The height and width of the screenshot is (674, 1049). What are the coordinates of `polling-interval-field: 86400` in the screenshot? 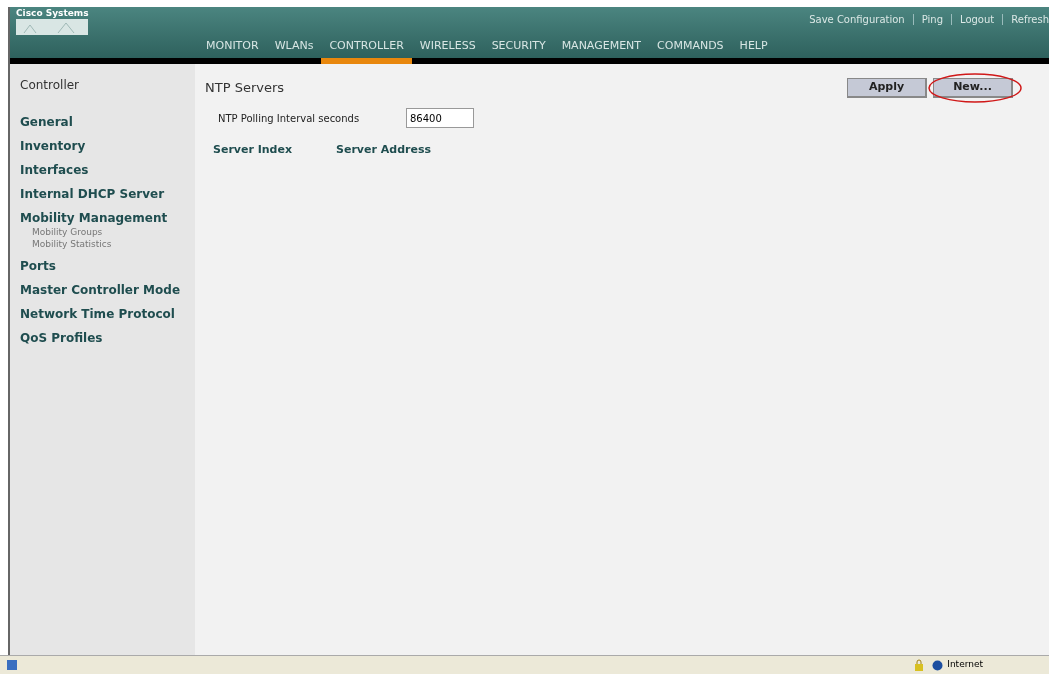 It's located at (440, 118).